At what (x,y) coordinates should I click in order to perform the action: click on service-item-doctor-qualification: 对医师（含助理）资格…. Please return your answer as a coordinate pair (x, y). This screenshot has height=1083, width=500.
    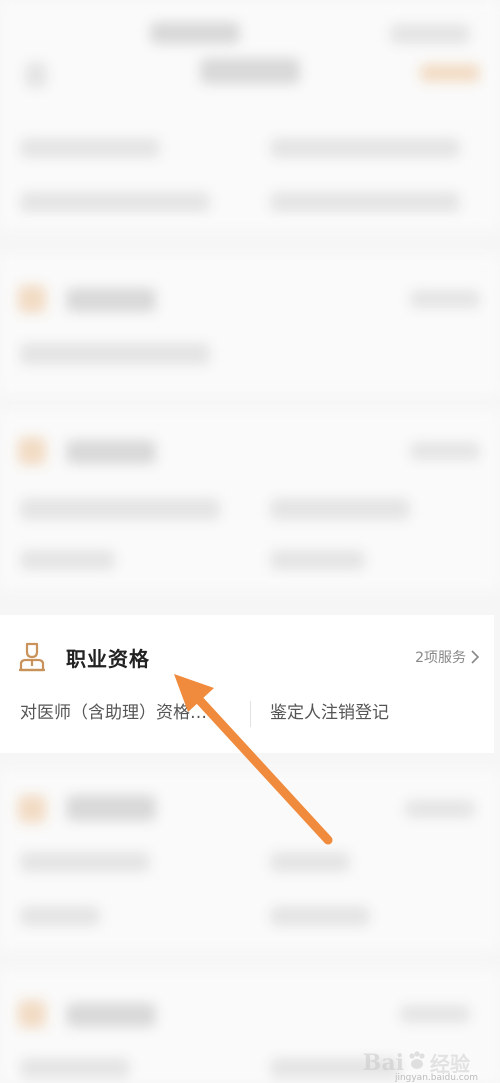
    Looking at the image, I should click on (125, 713).